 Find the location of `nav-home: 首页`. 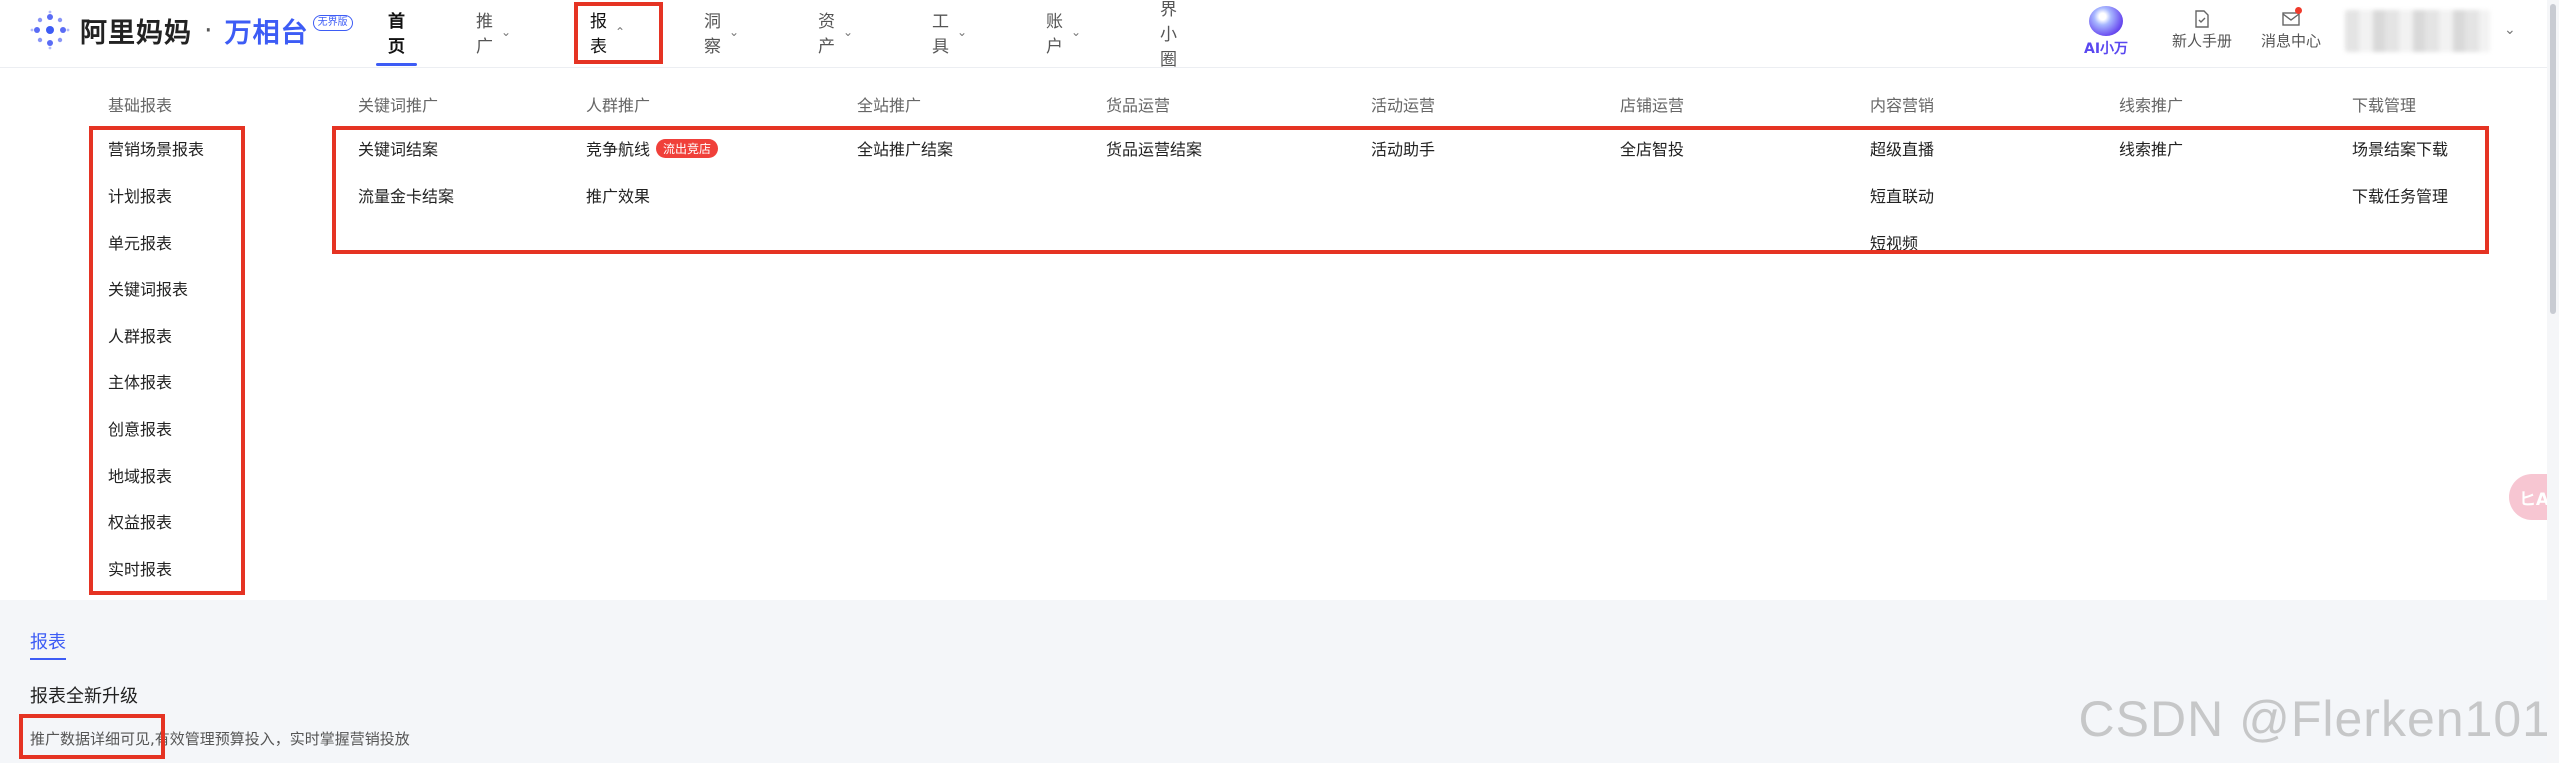

nav-home: 首页 is located at coordinates (396, 33).